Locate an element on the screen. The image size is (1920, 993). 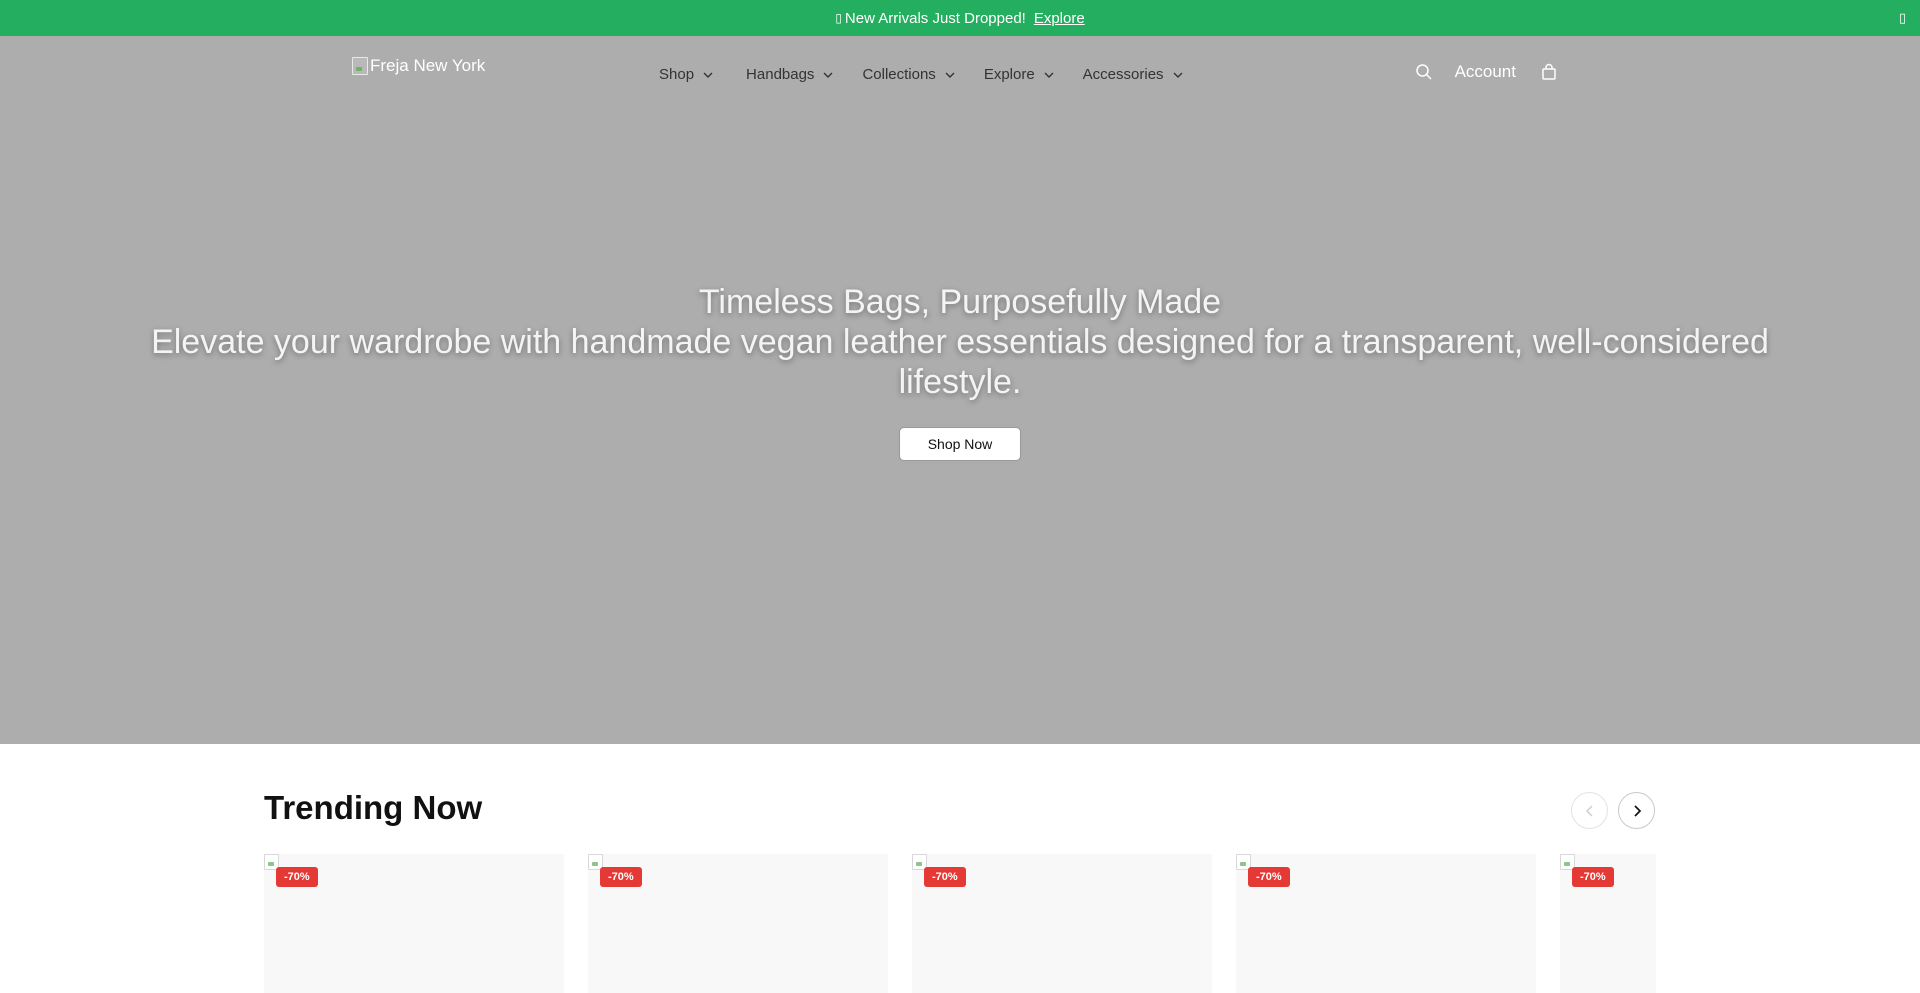
broken-image-icon is located at coordinates (360, 66).